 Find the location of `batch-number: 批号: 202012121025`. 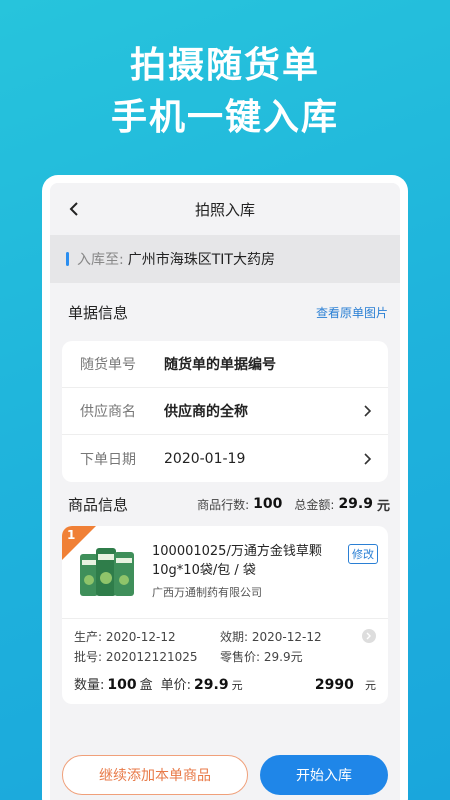

batch-number: 批号: 202012121025 is located at coordinates (136, 656).